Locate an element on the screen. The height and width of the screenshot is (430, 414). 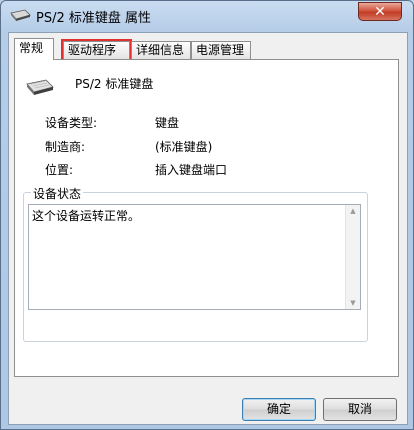
window-title: PS/2 标准键盘 属性 is located at coordinates (94, 18).